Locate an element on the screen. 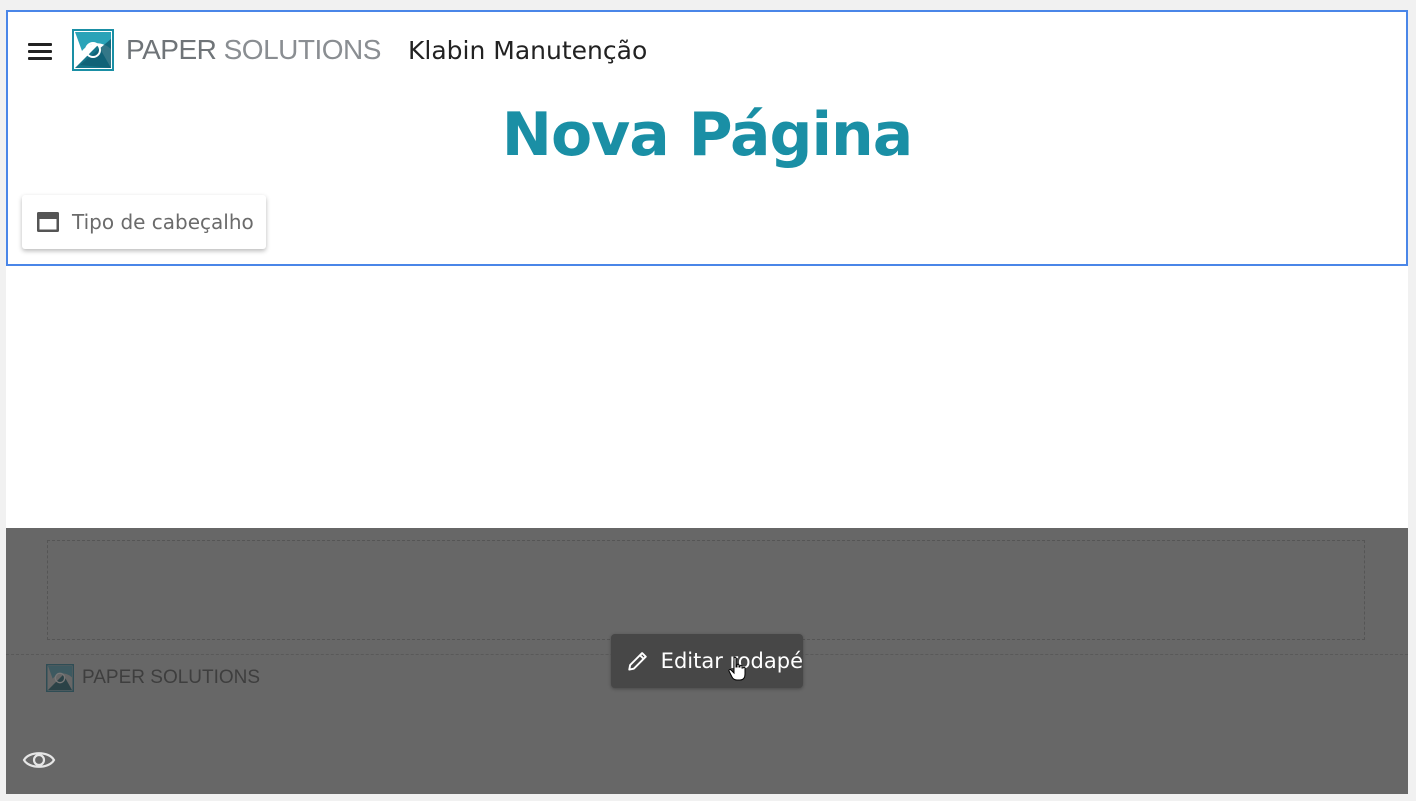  footer-logo: PAPER SOLUTIONS is located at coordinates (153, 678).